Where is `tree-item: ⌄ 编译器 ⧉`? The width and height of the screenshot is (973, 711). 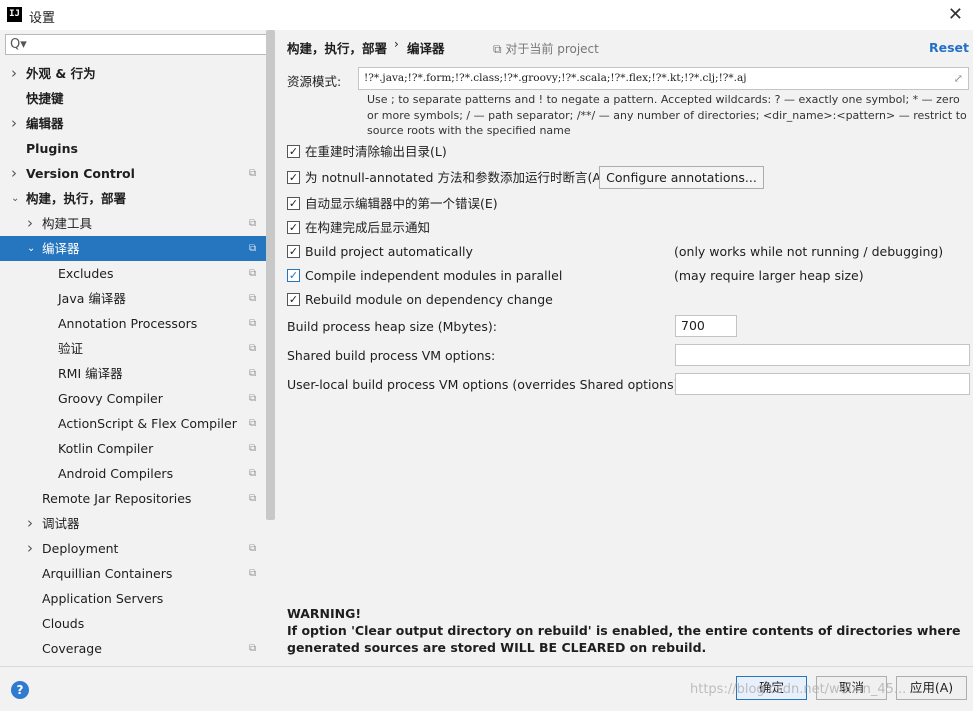 tree-item: ⌄ 编译器 ⧉ is located at coordinates (133, 248).